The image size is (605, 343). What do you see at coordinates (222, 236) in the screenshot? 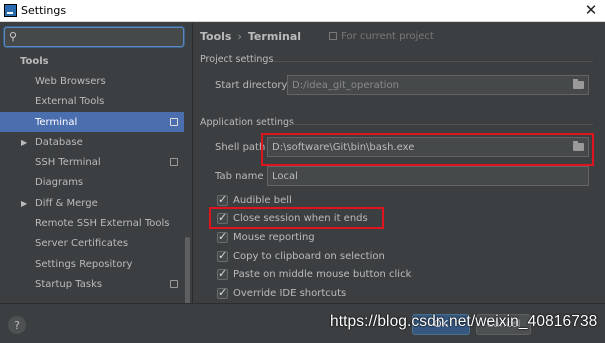
I see `mouse-reporting-checkbox` at bounding box center [222, 236].